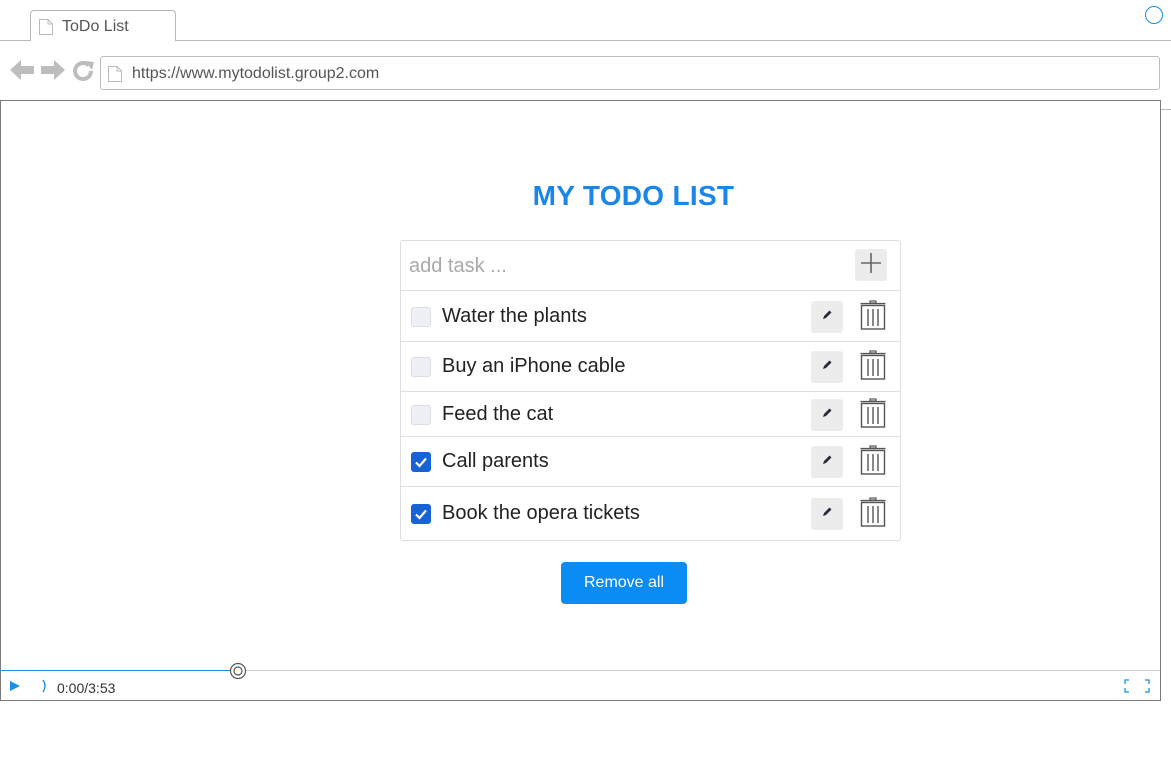  I want to click on add-task-row, so click(650, 266).